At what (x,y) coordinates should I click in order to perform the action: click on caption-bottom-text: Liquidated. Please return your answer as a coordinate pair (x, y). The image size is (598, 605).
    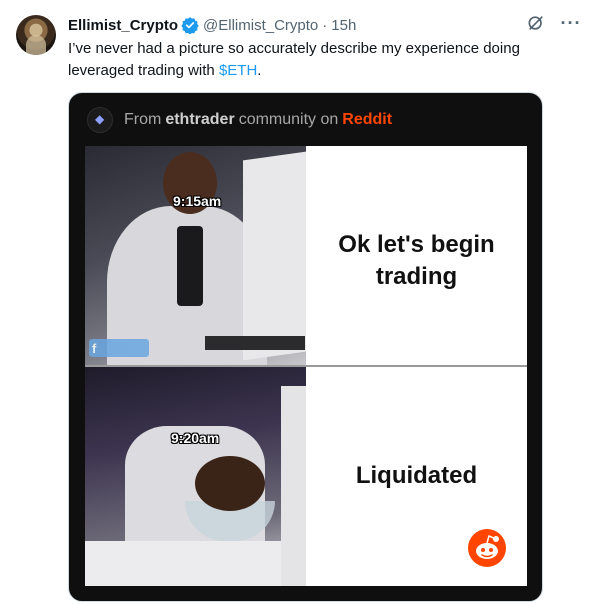
    Looking at the image, I should click on (416, 475).